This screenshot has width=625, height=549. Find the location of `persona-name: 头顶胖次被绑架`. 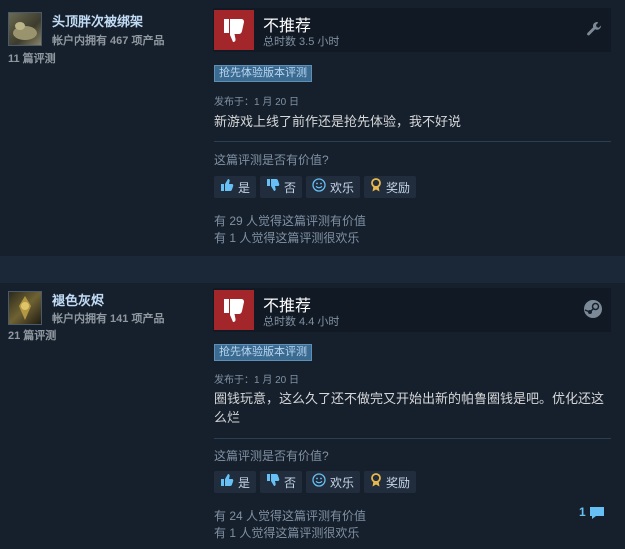

persona-name: 头顶胖次被绑架 is located at coordinates (97, 20).